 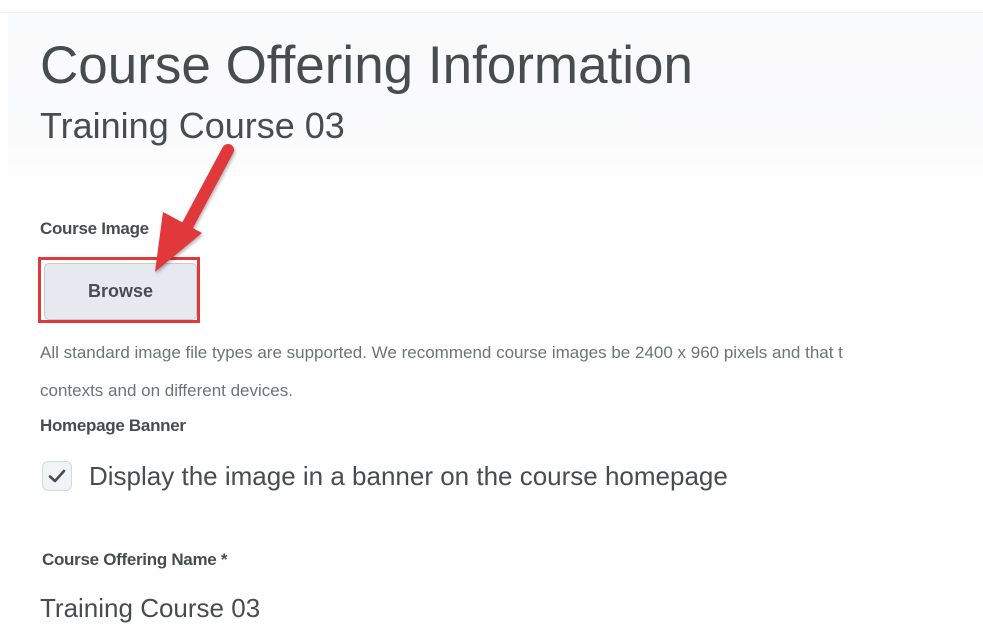 I want to click on page-title: Course Offering Information, so click(x=367, y=65).